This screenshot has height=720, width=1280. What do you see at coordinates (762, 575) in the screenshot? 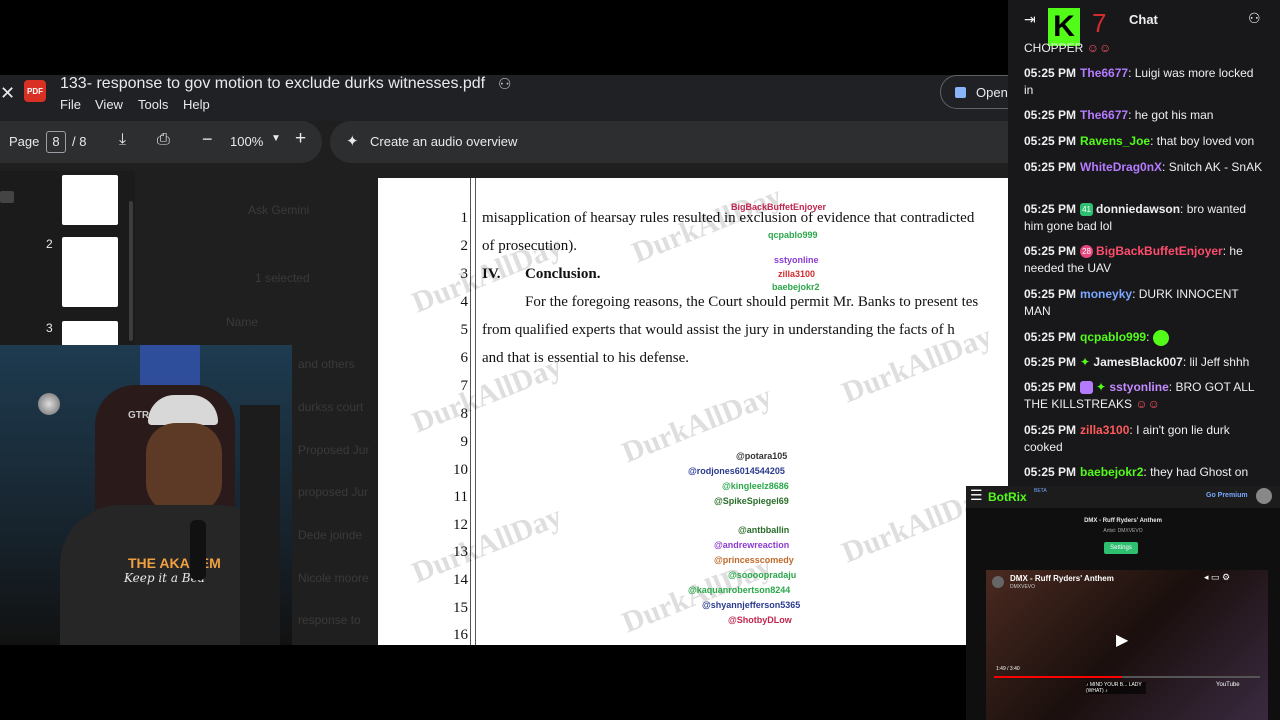
I see `overlay-yt-username: @soooopradaju` at bounding box center [762, 575].